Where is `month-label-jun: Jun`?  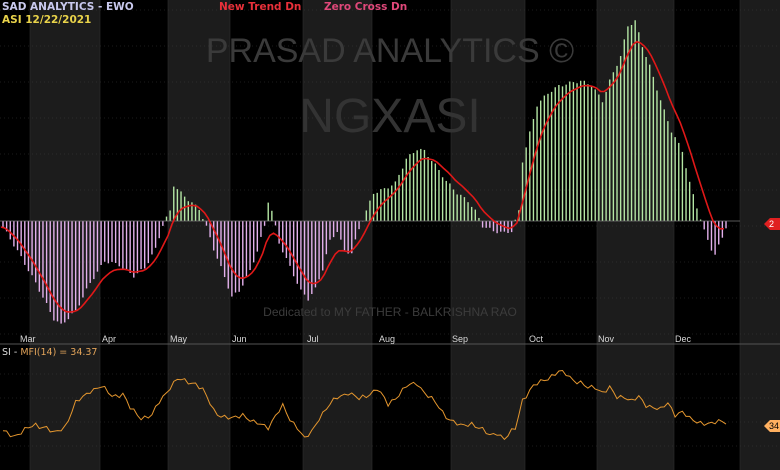 month-label-jun: Jun is located at coordinates (239, 339).